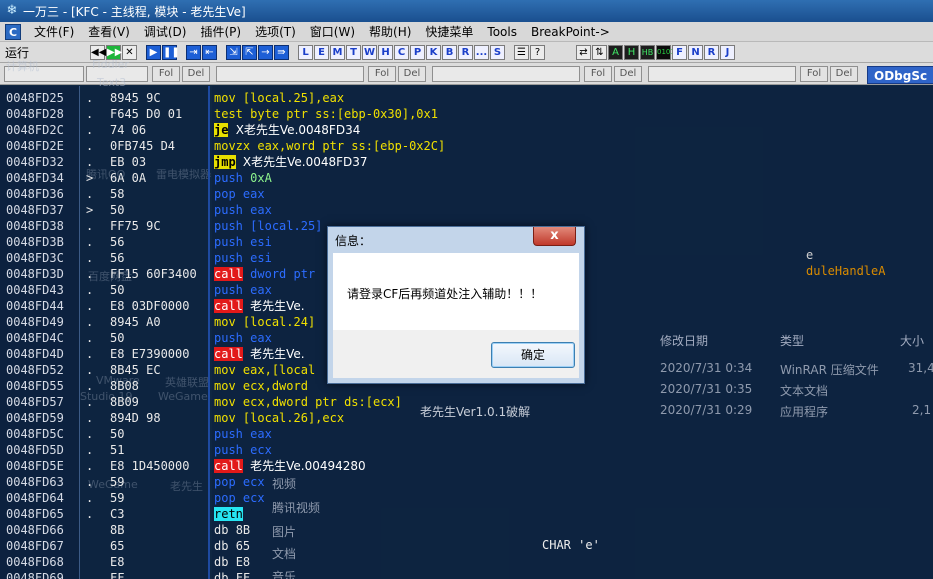 The width and height of the screenshot is (933, 579). Describe the element at coordinates (900, 75) in the screenshot. I see `odbgscript-tab: ODbgSc` at that location.